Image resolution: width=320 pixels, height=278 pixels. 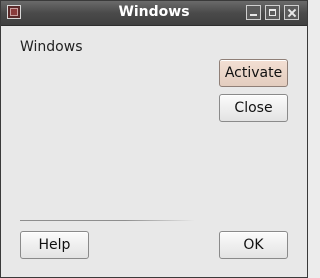 What do you see at coordinates (253, 108) in the screenshot?
I see `close-button: Close` at bounding box center [253, 108].